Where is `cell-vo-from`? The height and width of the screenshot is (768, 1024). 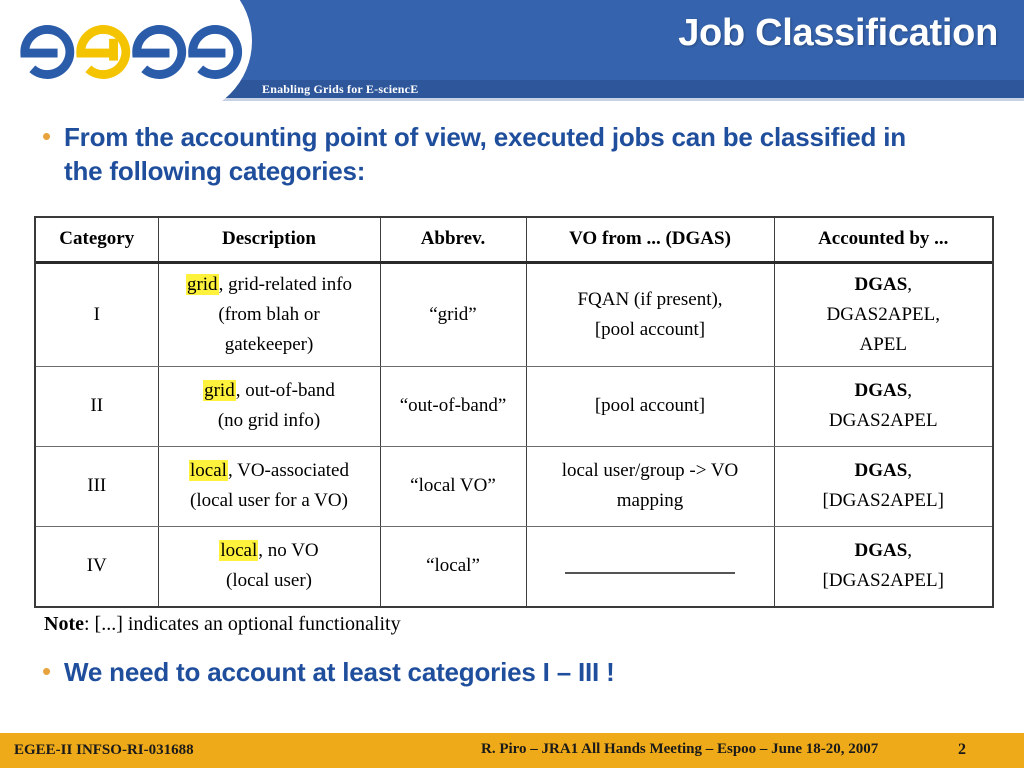
cell-vo-from is located at coordinates (650, 566).